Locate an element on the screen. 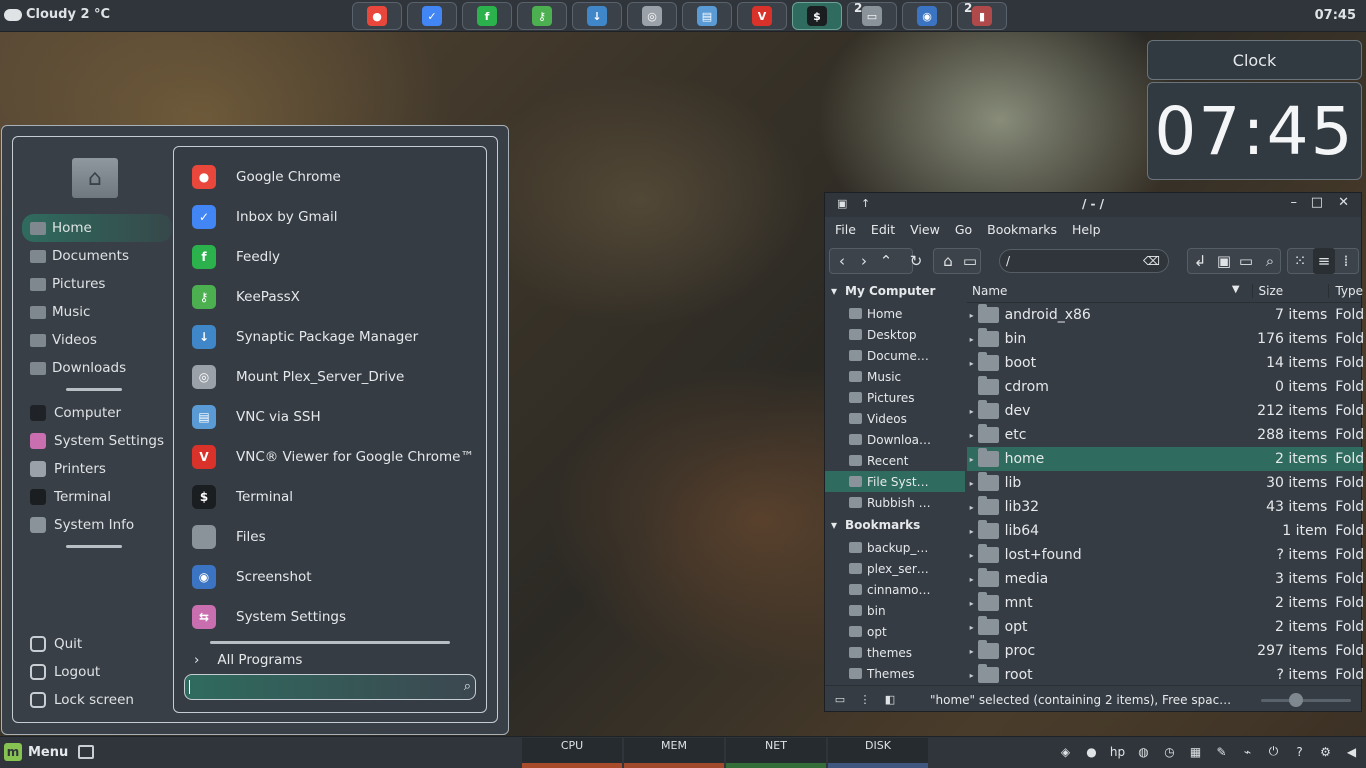 Image resolution: width=1366 pixels, height=768 pixels. open-terminal-icon: ▣ is located at coordinates (1224, 261).